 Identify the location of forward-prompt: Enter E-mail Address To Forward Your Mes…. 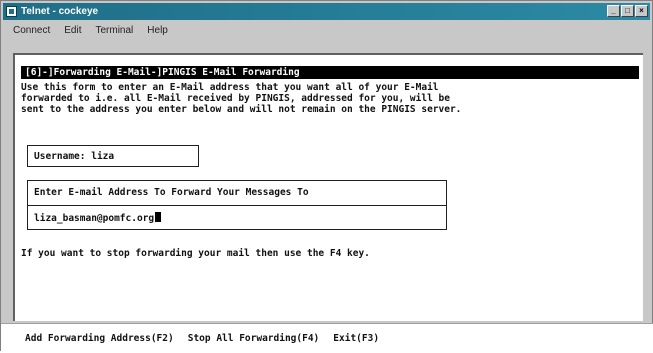
(171, 192).